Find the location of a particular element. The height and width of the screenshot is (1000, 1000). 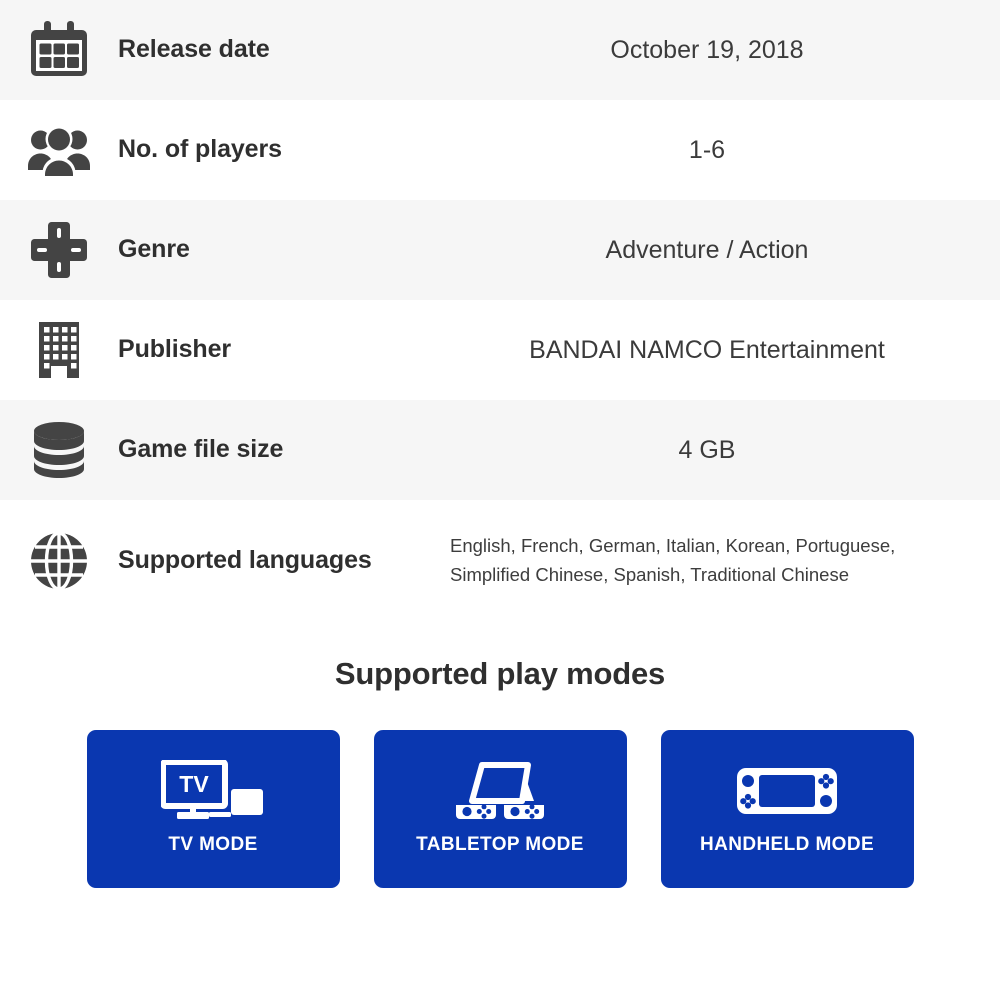

table-row: Genre Adventure / Action is located at coordinates (500, 250).